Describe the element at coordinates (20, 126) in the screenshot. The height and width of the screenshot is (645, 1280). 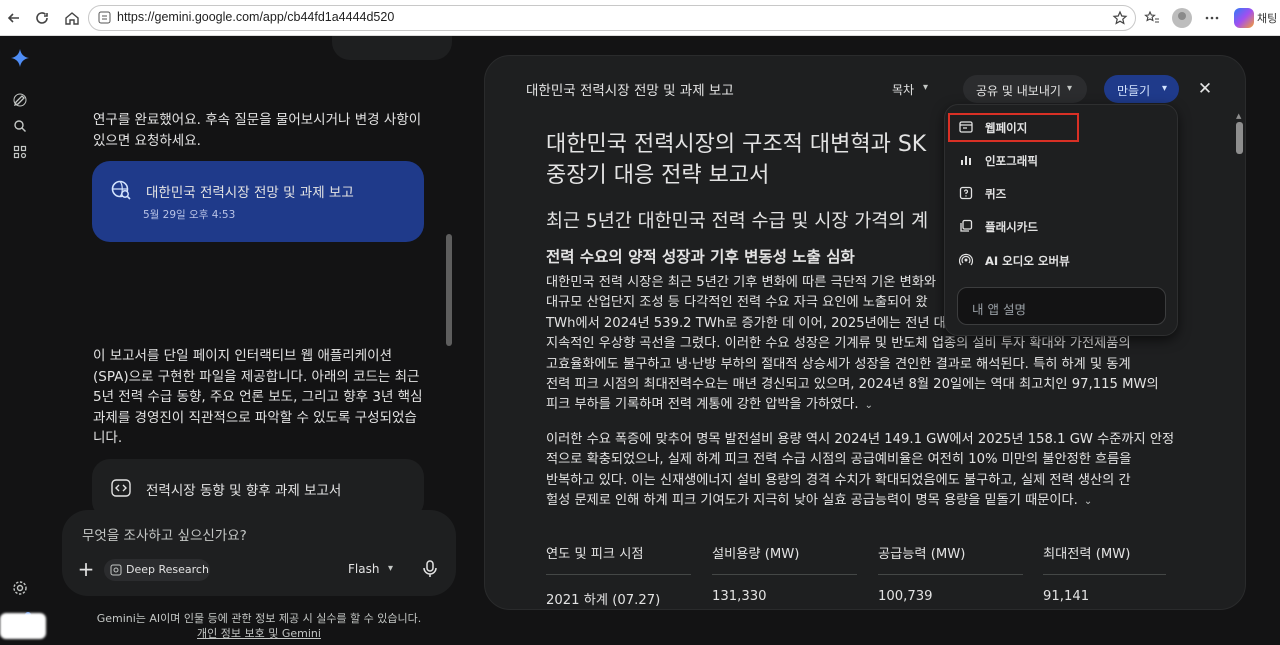
I see `search-icon` at that location.